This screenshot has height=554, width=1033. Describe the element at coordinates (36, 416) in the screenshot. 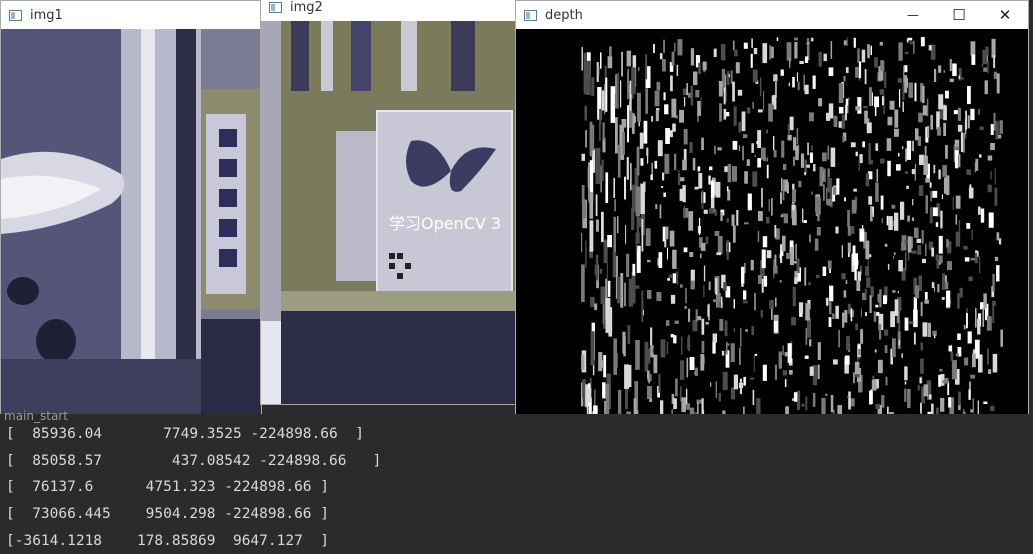

I see `console-header: main_start` at that location.